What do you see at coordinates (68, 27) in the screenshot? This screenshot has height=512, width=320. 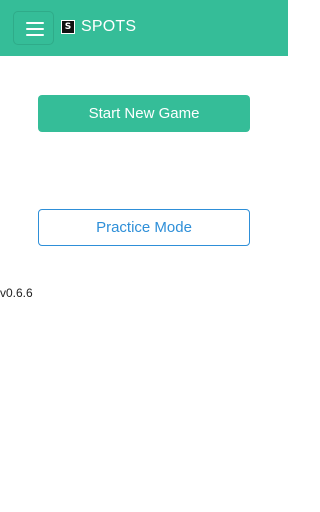 I see `spots-logo-icon: S` at bounding box center [68, 27].